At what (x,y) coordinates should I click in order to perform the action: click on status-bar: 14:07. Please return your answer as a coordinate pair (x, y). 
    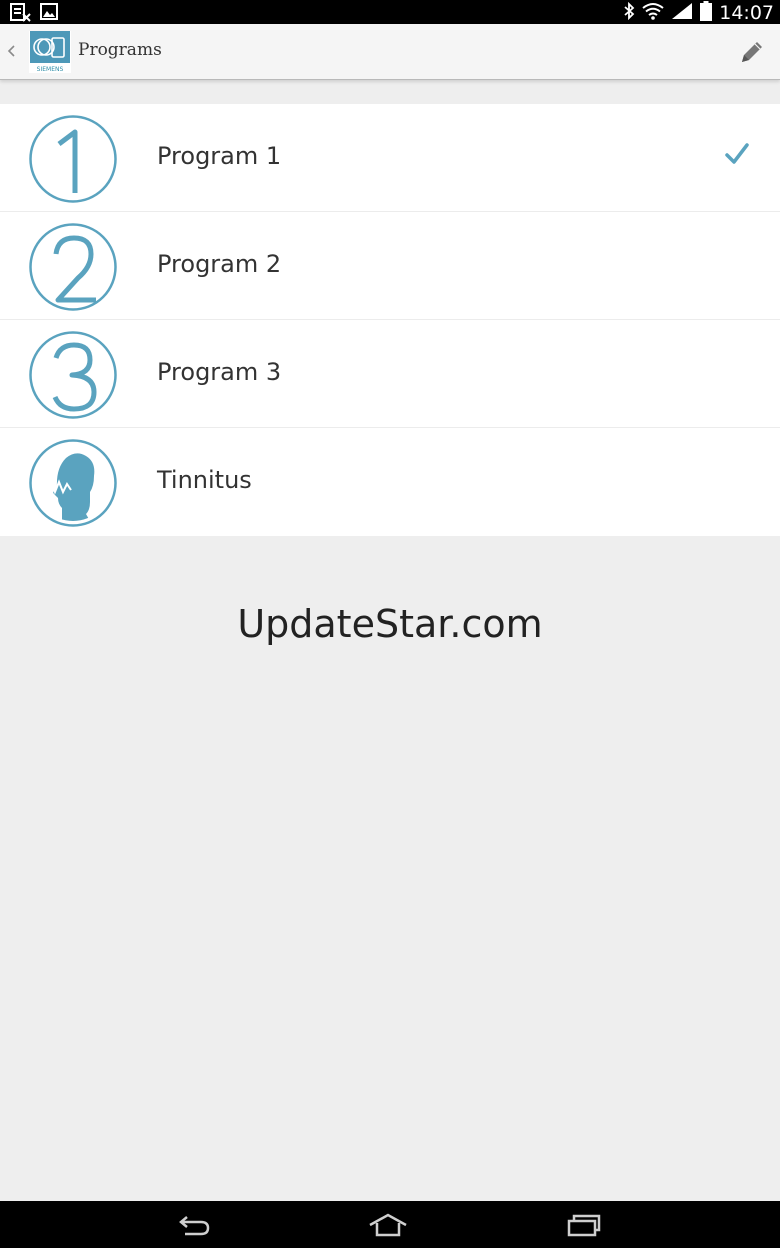
    Looking at the image, I should click on (390, 12).